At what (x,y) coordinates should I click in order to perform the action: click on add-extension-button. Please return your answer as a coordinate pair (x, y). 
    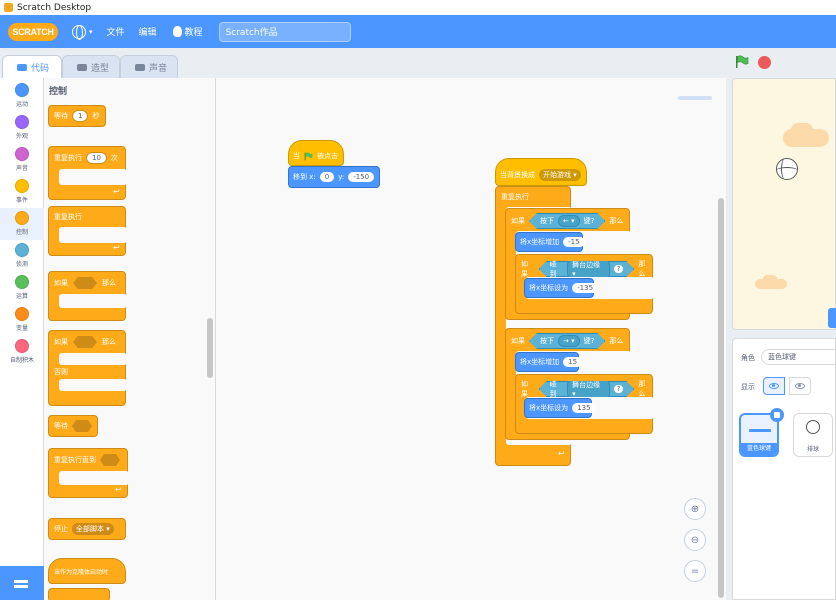
    Looking at the image, I should click on (22, 583).